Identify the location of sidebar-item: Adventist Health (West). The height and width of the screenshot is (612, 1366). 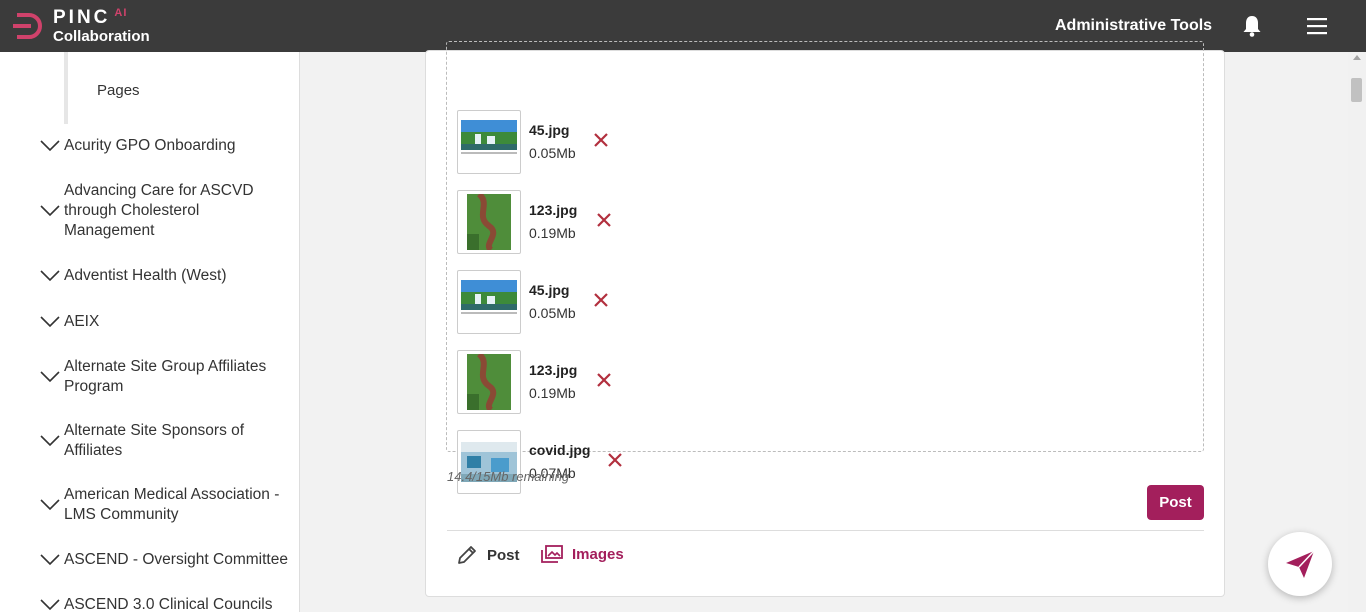
(167, 276).